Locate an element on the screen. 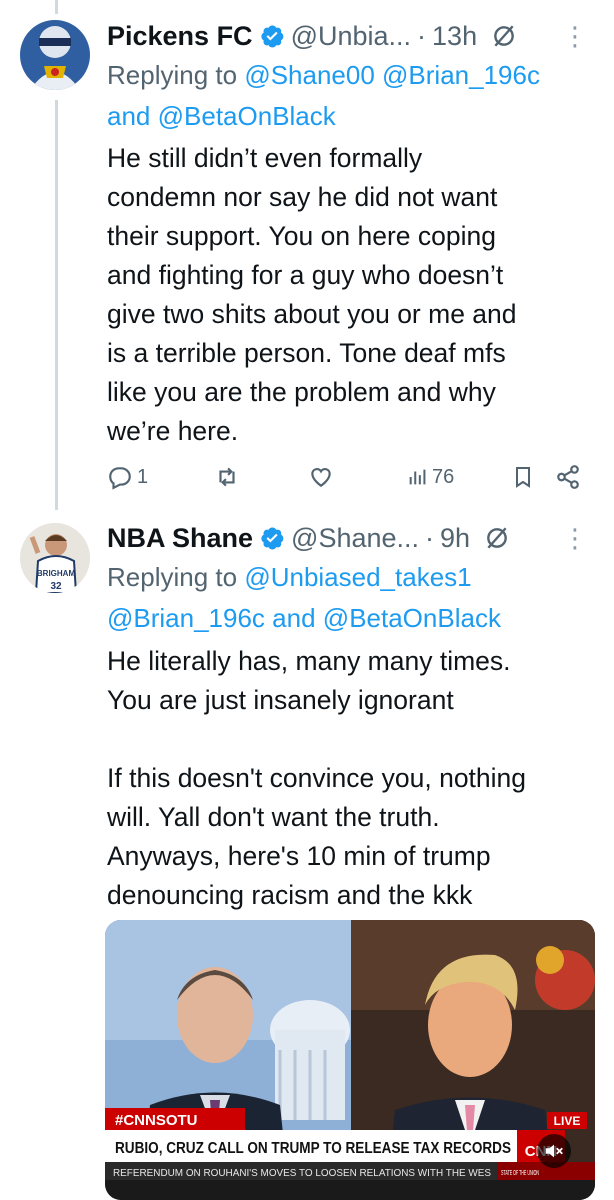 This screenshot has width=614, height=1200. avatar-jersey-text: BRIGHAM is located at coordinates (56, 573).